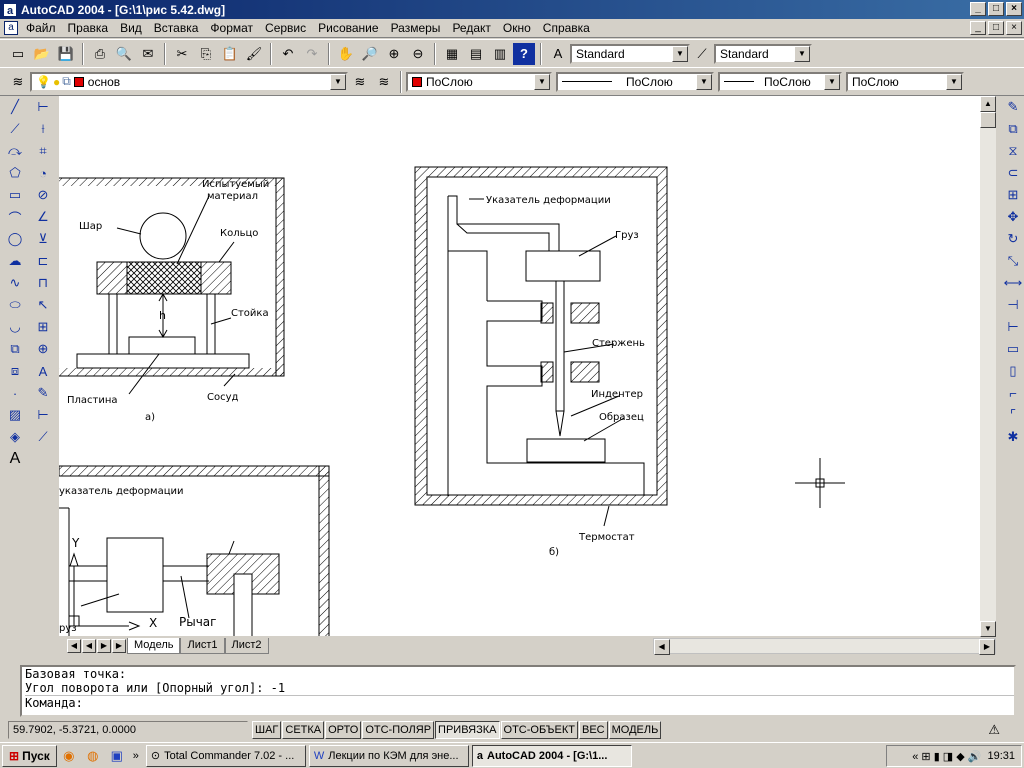  I want to click on designcenter-icon: ▤, so click(476, 54).